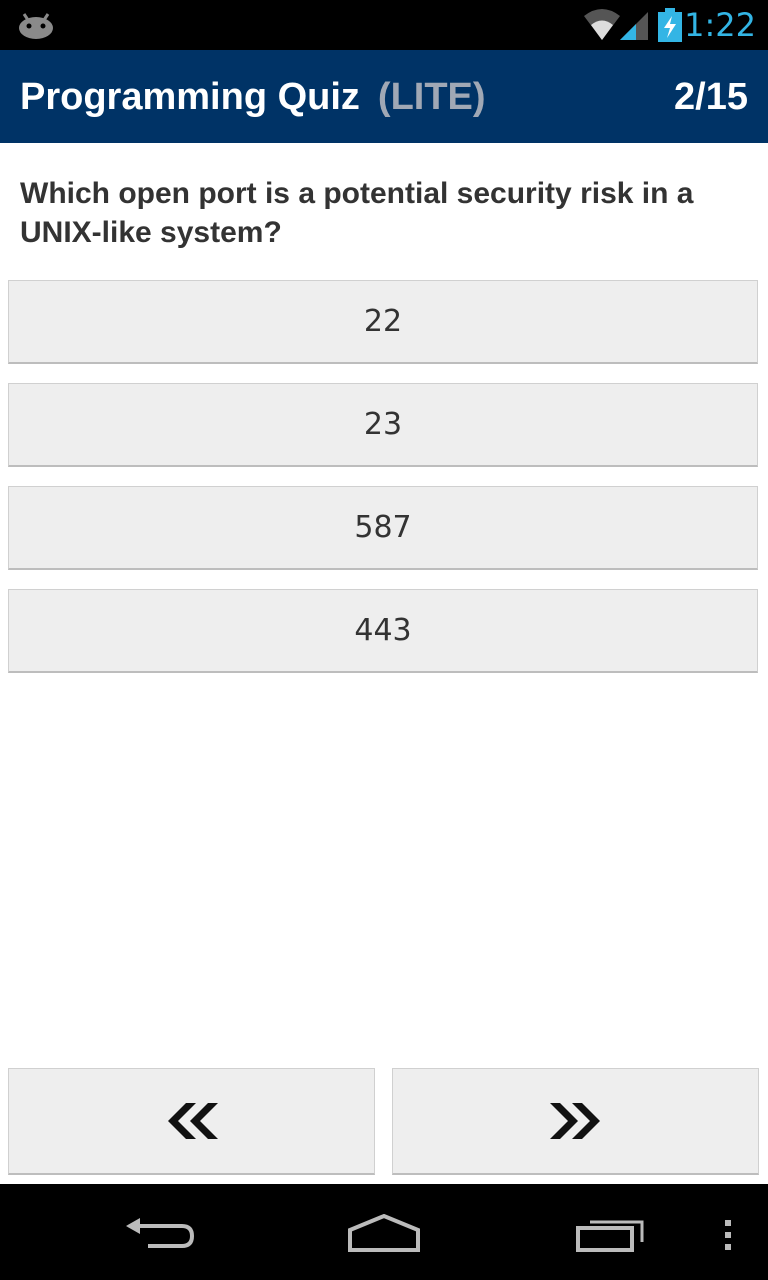  I want to click on answer-button-3: 587, so click(383, 528).